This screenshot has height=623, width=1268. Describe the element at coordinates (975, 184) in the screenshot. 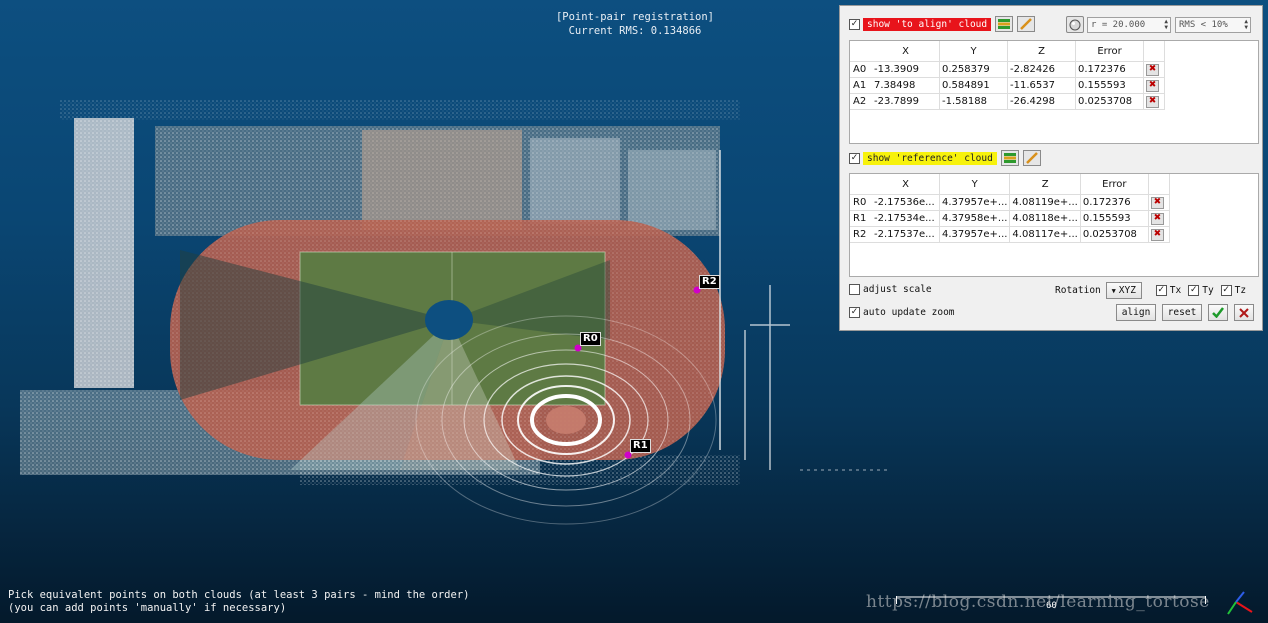

I see `reference-header-y: Y` at that location.